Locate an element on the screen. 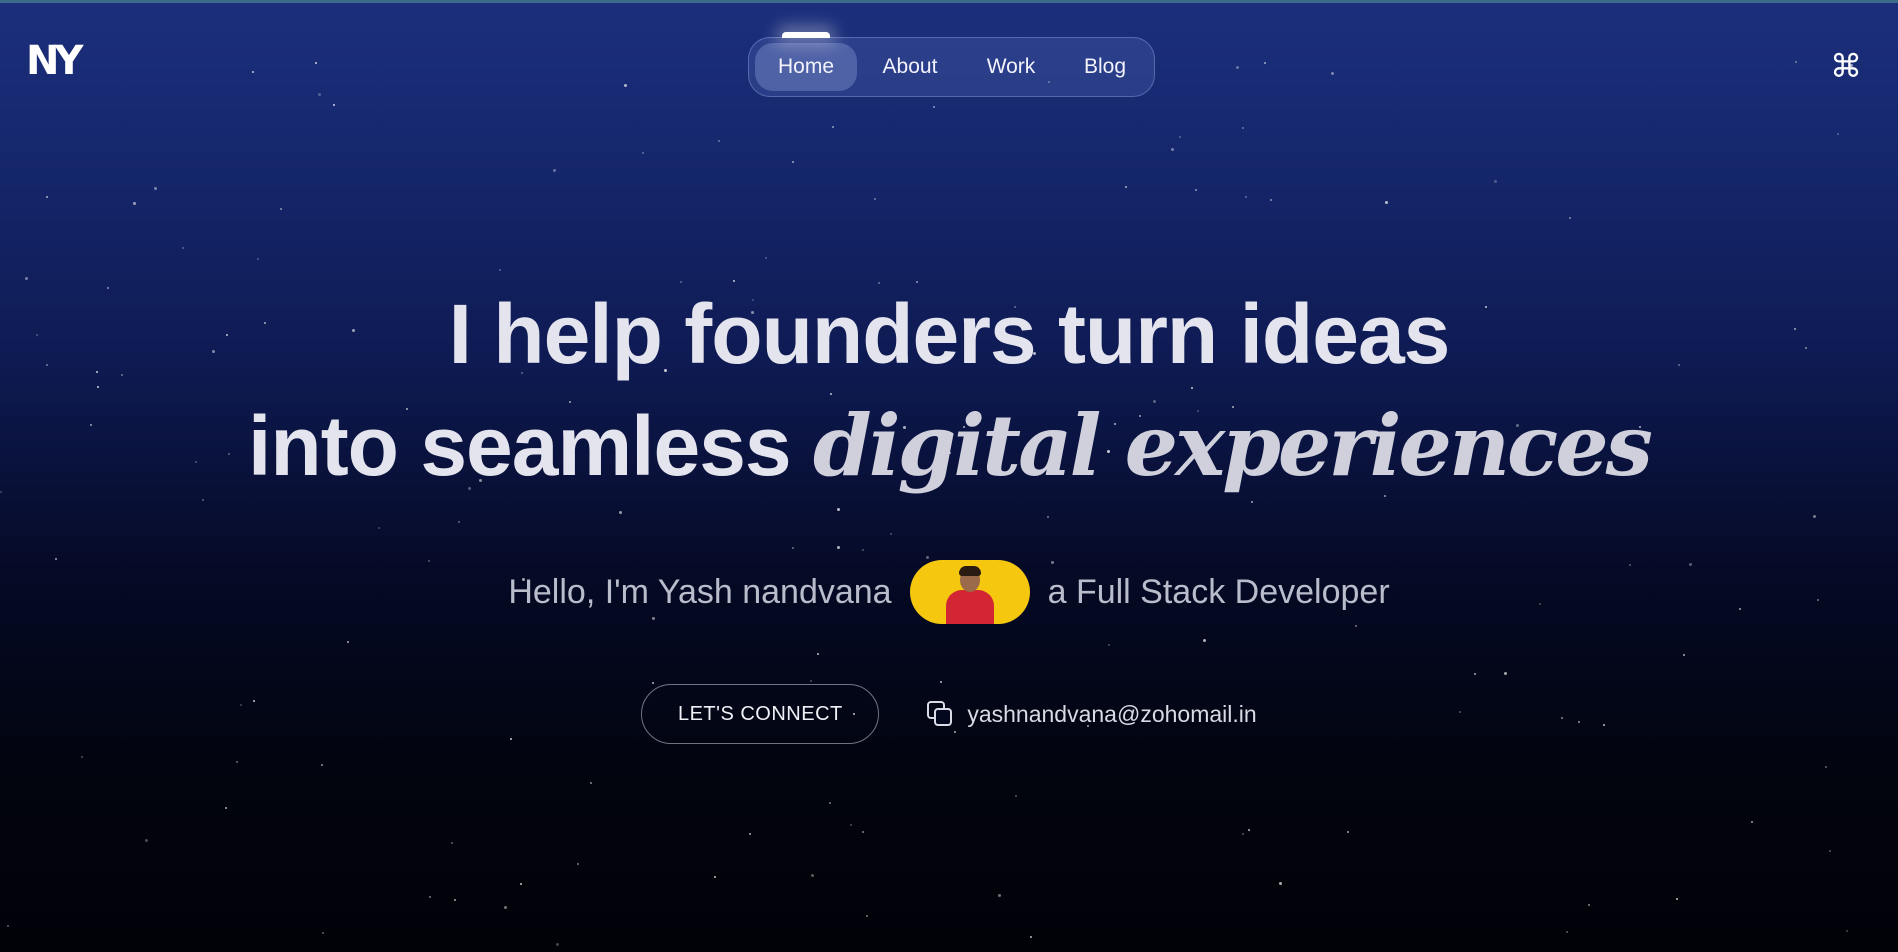  lets-connect-button: LET'S CONNECT is located at coordinates (760, 714).